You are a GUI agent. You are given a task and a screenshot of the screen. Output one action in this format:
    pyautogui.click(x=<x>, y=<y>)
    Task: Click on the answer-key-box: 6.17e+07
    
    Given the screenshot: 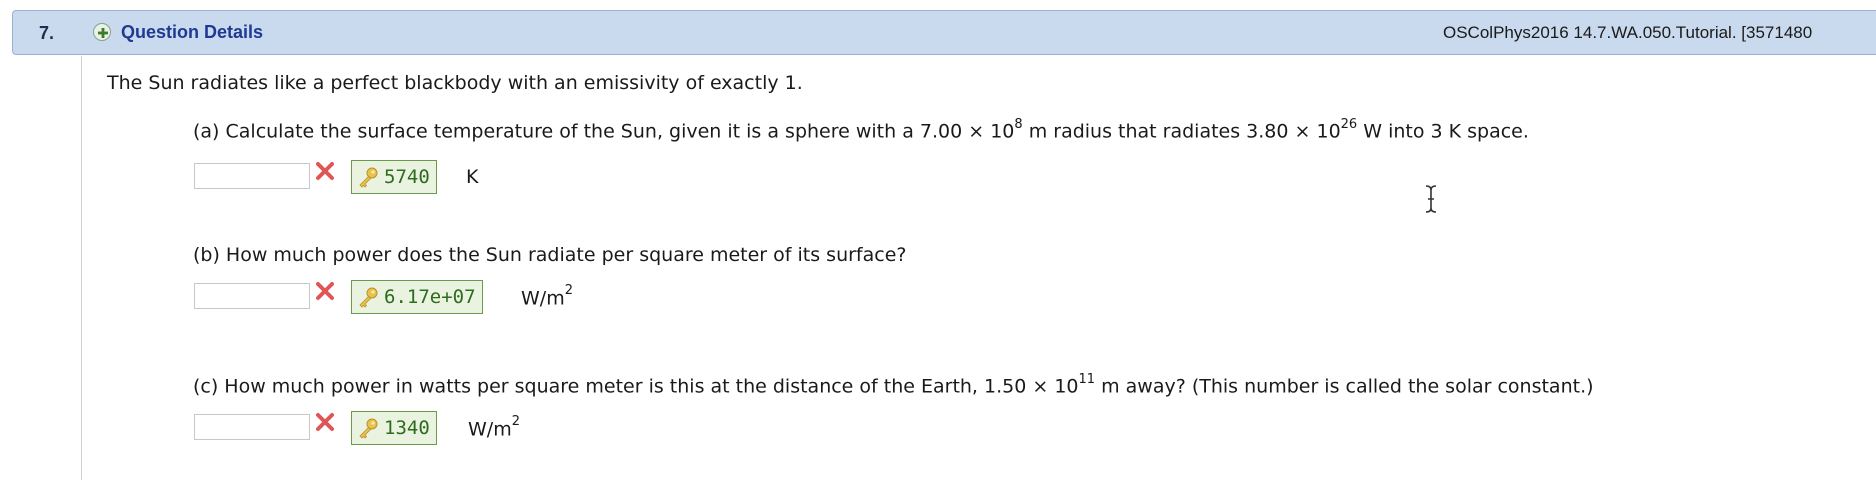 What is the action you would take?
    pyautogui.click(x=417, y=297)
    